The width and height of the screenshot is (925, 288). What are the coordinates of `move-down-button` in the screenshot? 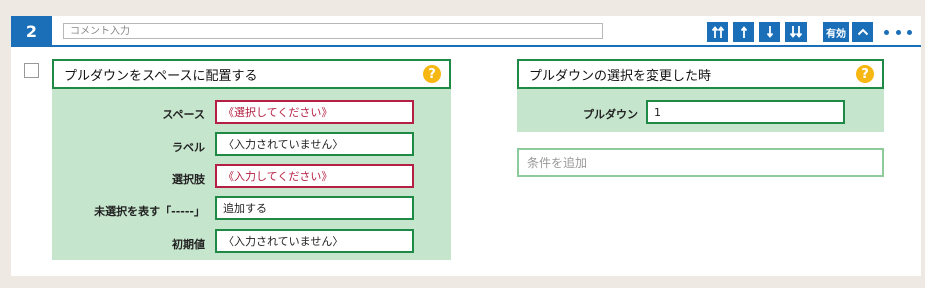 It's located at (769, 32).